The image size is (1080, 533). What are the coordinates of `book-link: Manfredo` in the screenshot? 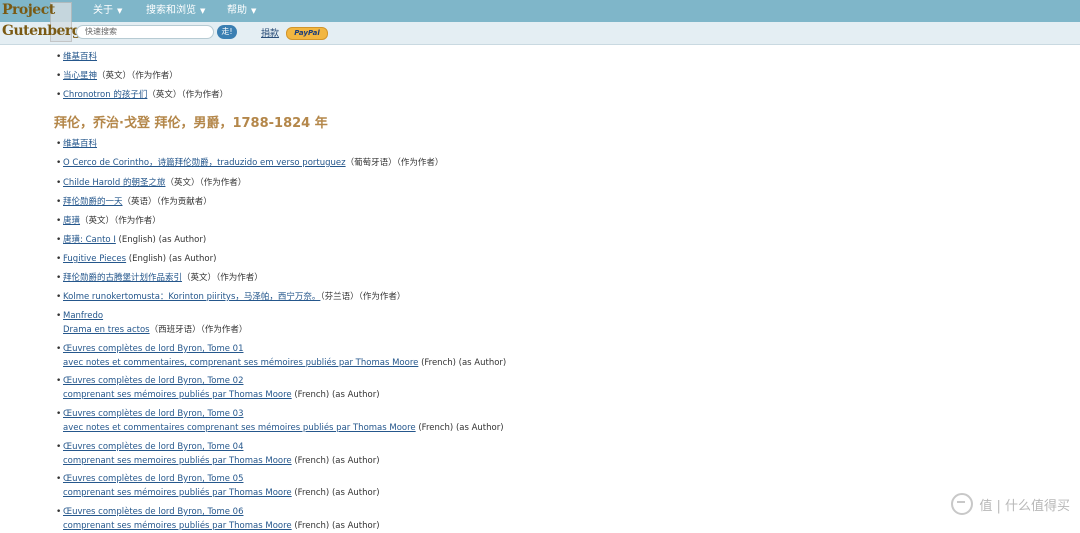 It's located at (83, 316).